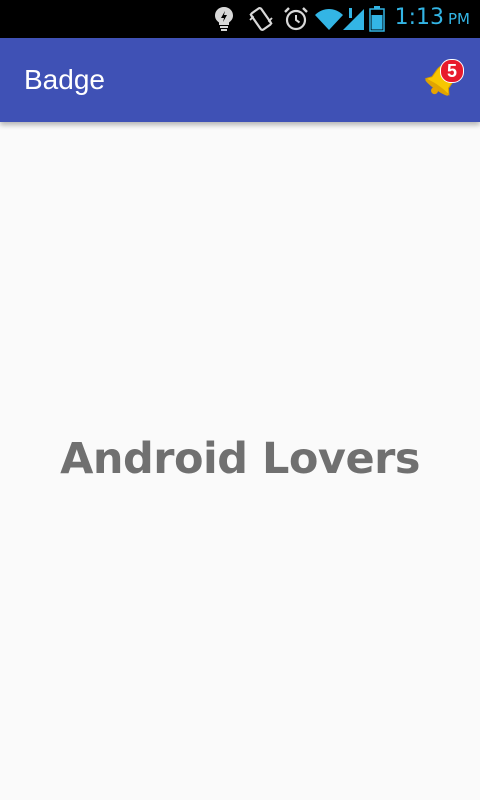 The width and height of the screenshot is (480, 800). I want to click on battery-icon, so click(377, 19).